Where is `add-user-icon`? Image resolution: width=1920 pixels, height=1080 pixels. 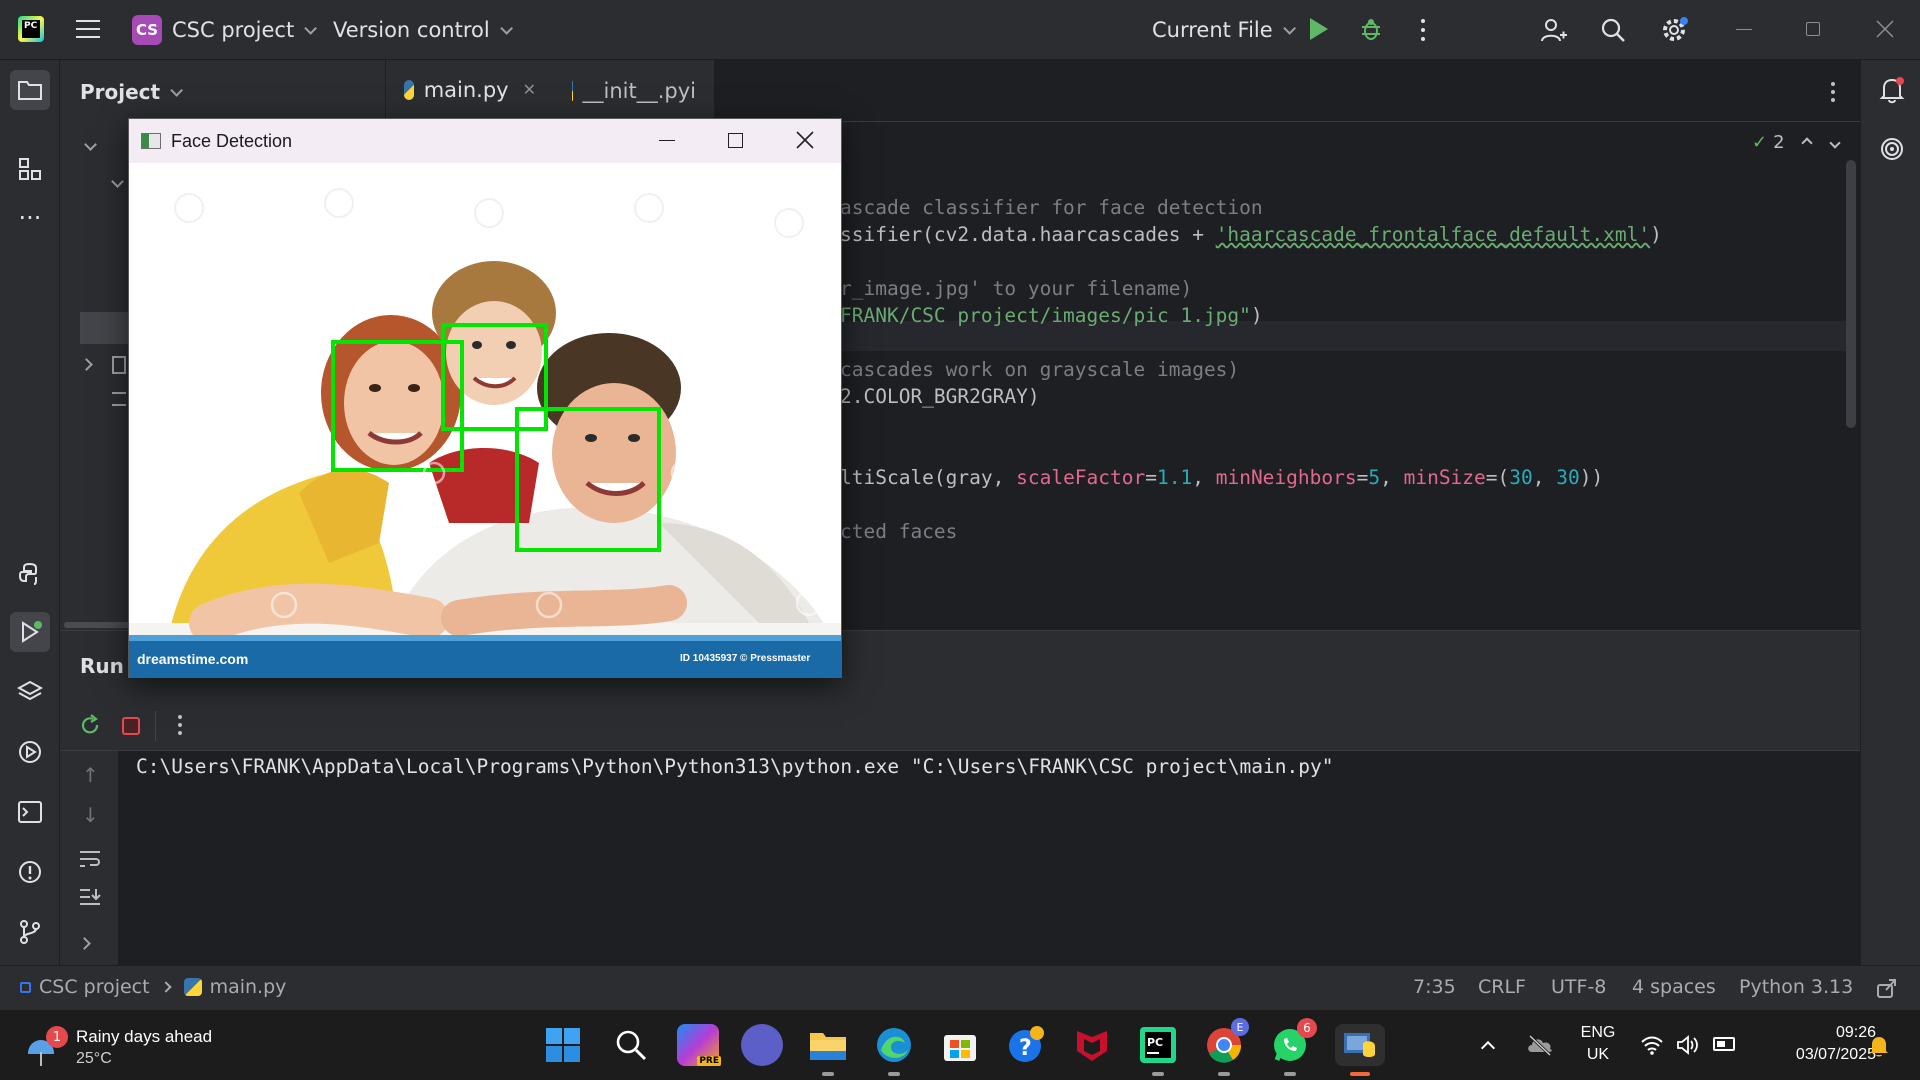 add-user-icon is located at coordinates (1554, 32).